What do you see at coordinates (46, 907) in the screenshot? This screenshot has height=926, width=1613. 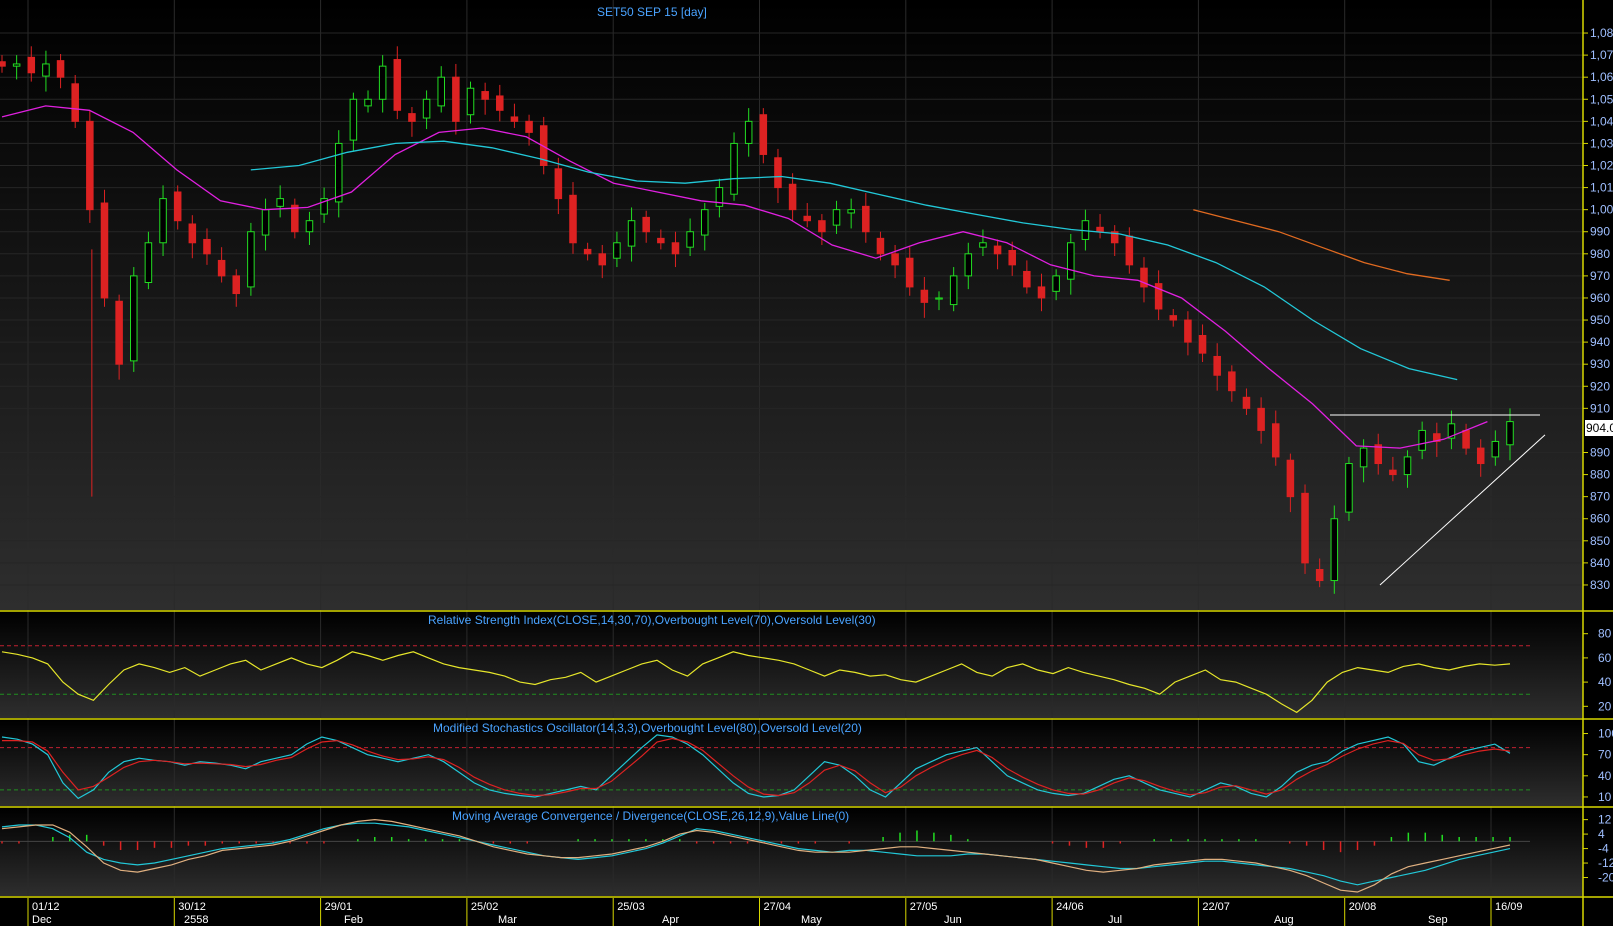 I see `x-axis-date-label: 01/12` at bounding box center [46, 907].